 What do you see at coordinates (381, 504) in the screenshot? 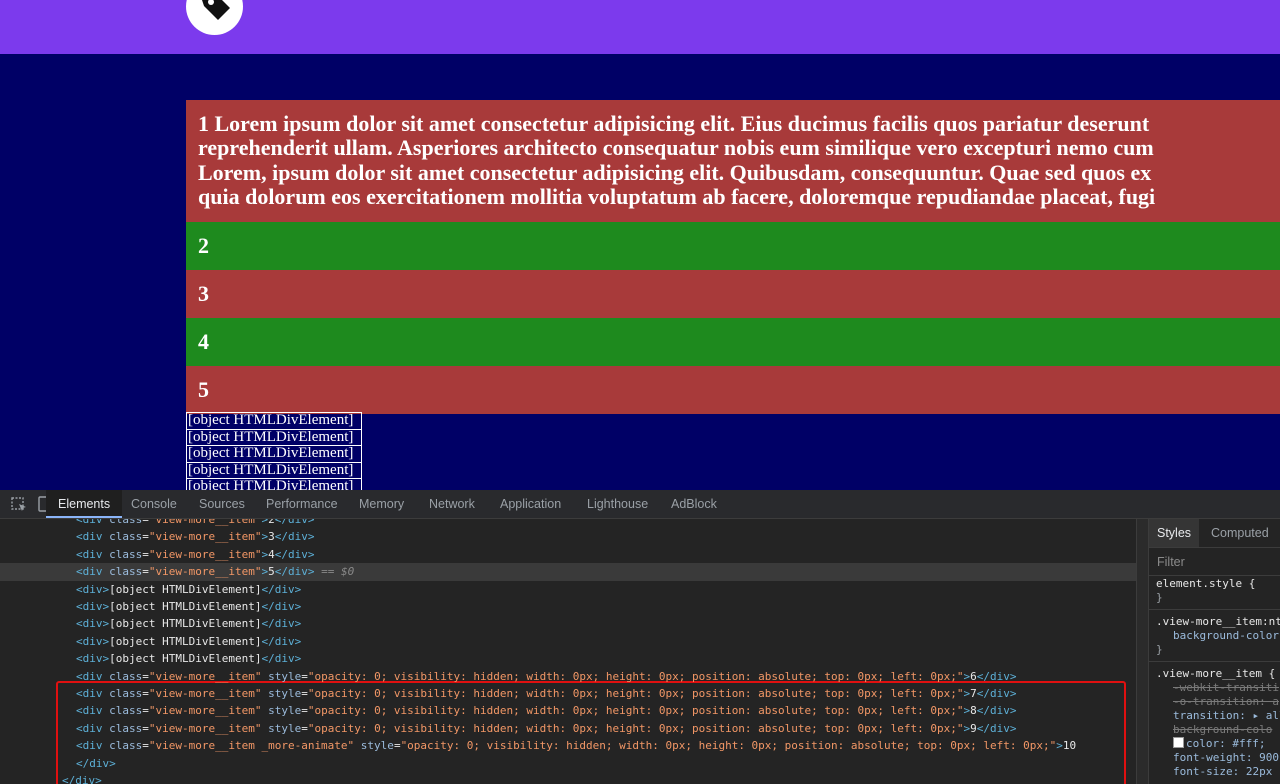
I see `tab-memory: Memory` at bounding box center [381, 504].